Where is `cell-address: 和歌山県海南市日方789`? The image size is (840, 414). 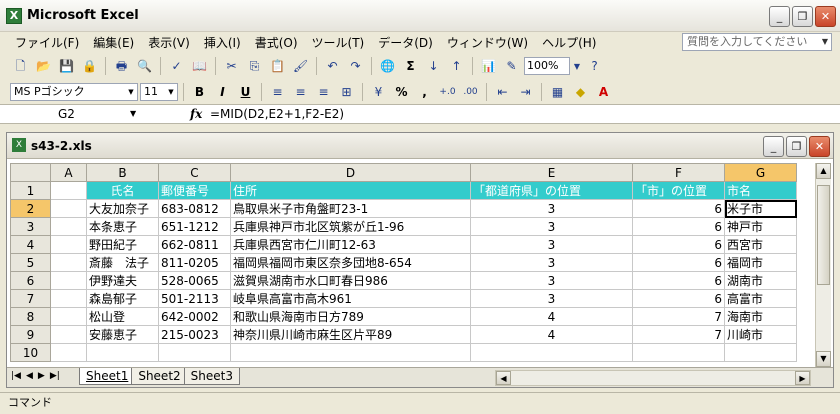
cell-address: 和歌山県海南市日方789 is located at coordinates (350, 316).